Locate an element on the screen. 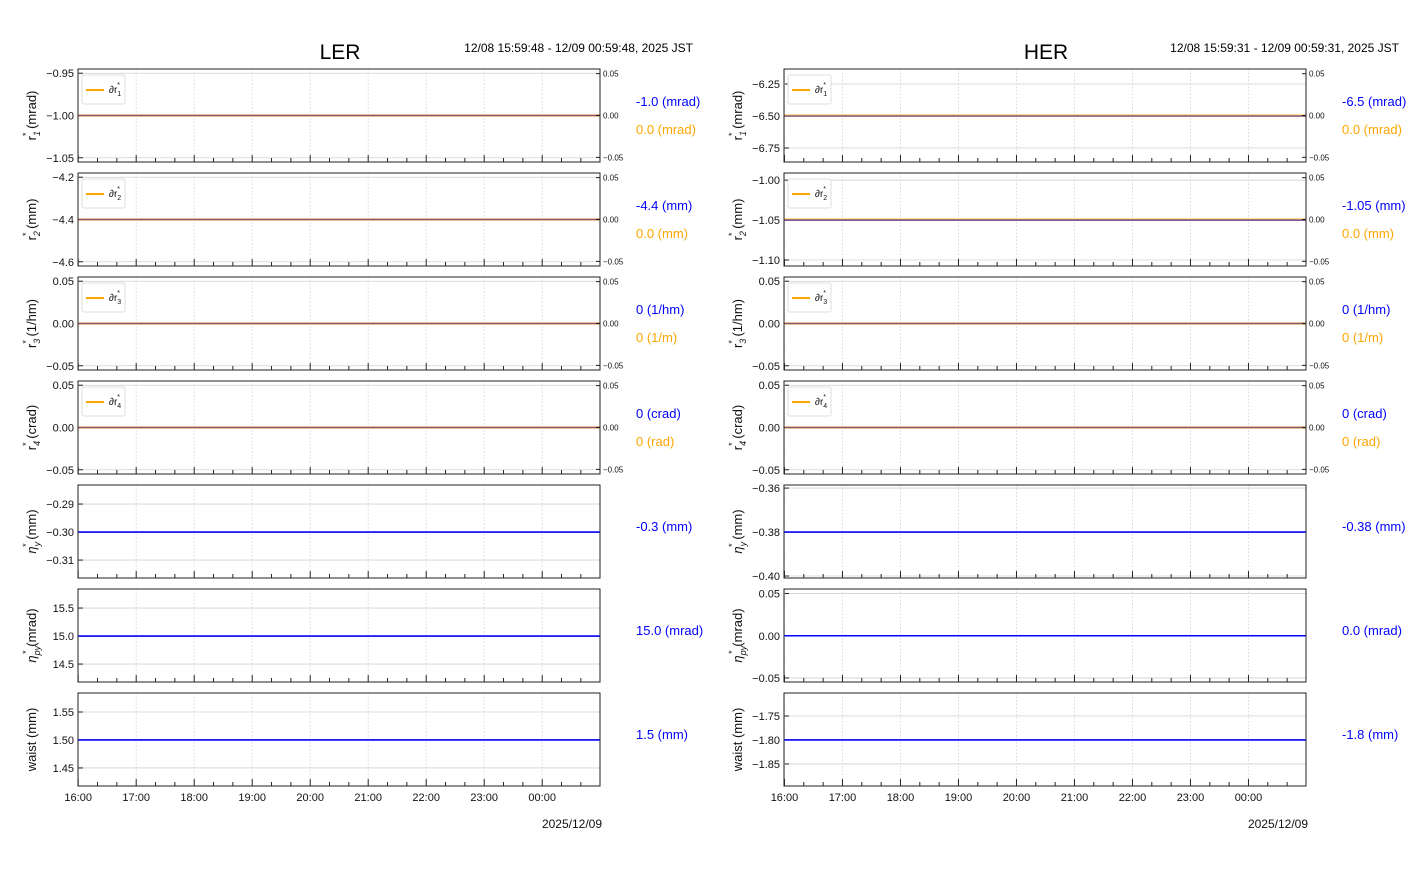  value-readout: 0 (crad) is located at coordinates (658, 413).